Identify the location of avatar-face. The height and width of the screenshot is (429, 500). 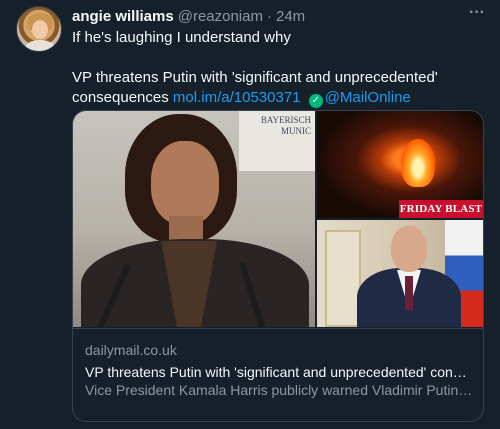
(40, 29).